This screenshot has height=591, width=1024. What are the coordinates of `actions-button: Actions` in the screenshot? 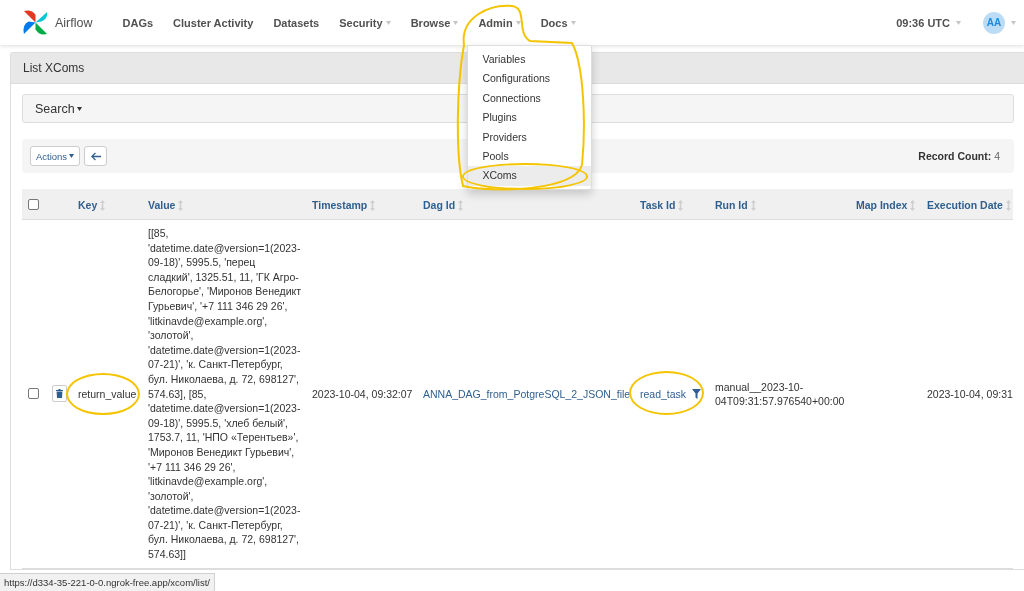 It's located at (55, 156).